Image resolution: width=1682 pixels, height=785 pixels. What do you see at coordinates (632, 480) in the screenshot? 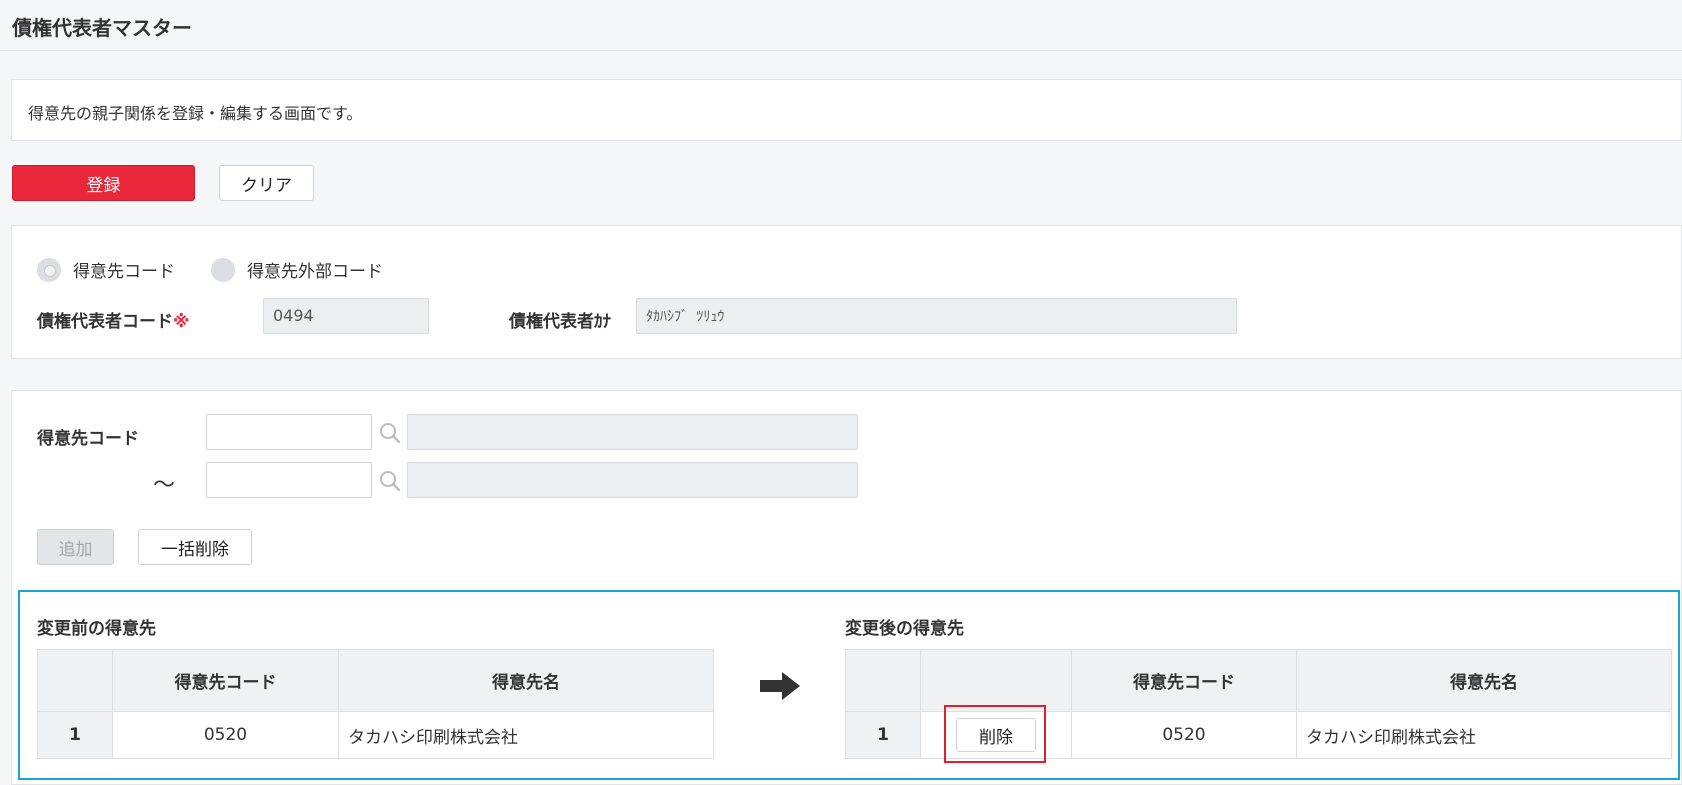
I see `customer-name-to-field` at bounding box center [632, 480].